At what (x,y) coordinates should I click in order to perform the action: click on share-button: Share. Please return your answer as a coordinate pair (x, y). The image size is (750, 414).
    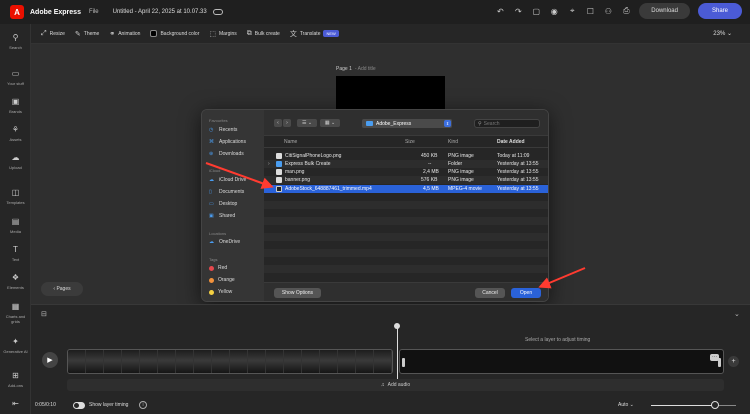
    Looking at the image, I should click on (719, 11).